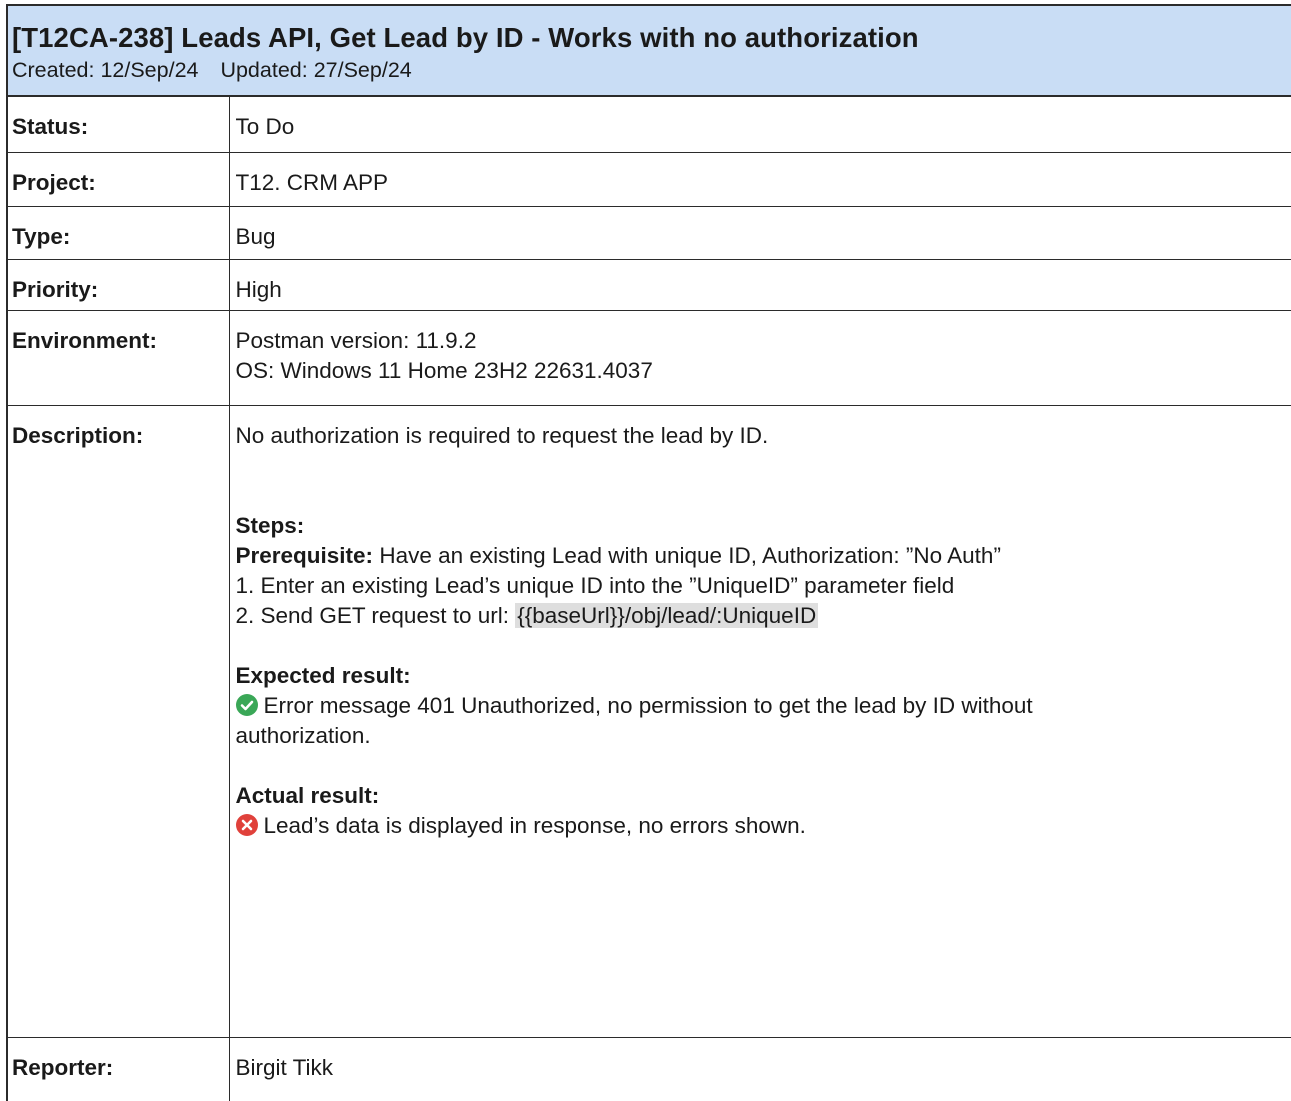 Image resolution: width=1291 pixels, height=1101 pixels. Describe the element at coordinates (118, 1069) in the screenshot. I see `reporter-label: Reporter:` at that location.